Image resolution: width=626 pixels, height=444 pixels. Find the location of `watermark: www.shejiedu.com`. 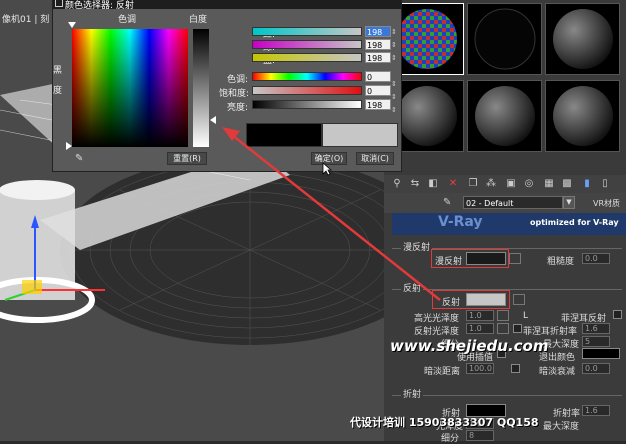

watermark: www.shejiedu.com is located at coordinates (469, 346).